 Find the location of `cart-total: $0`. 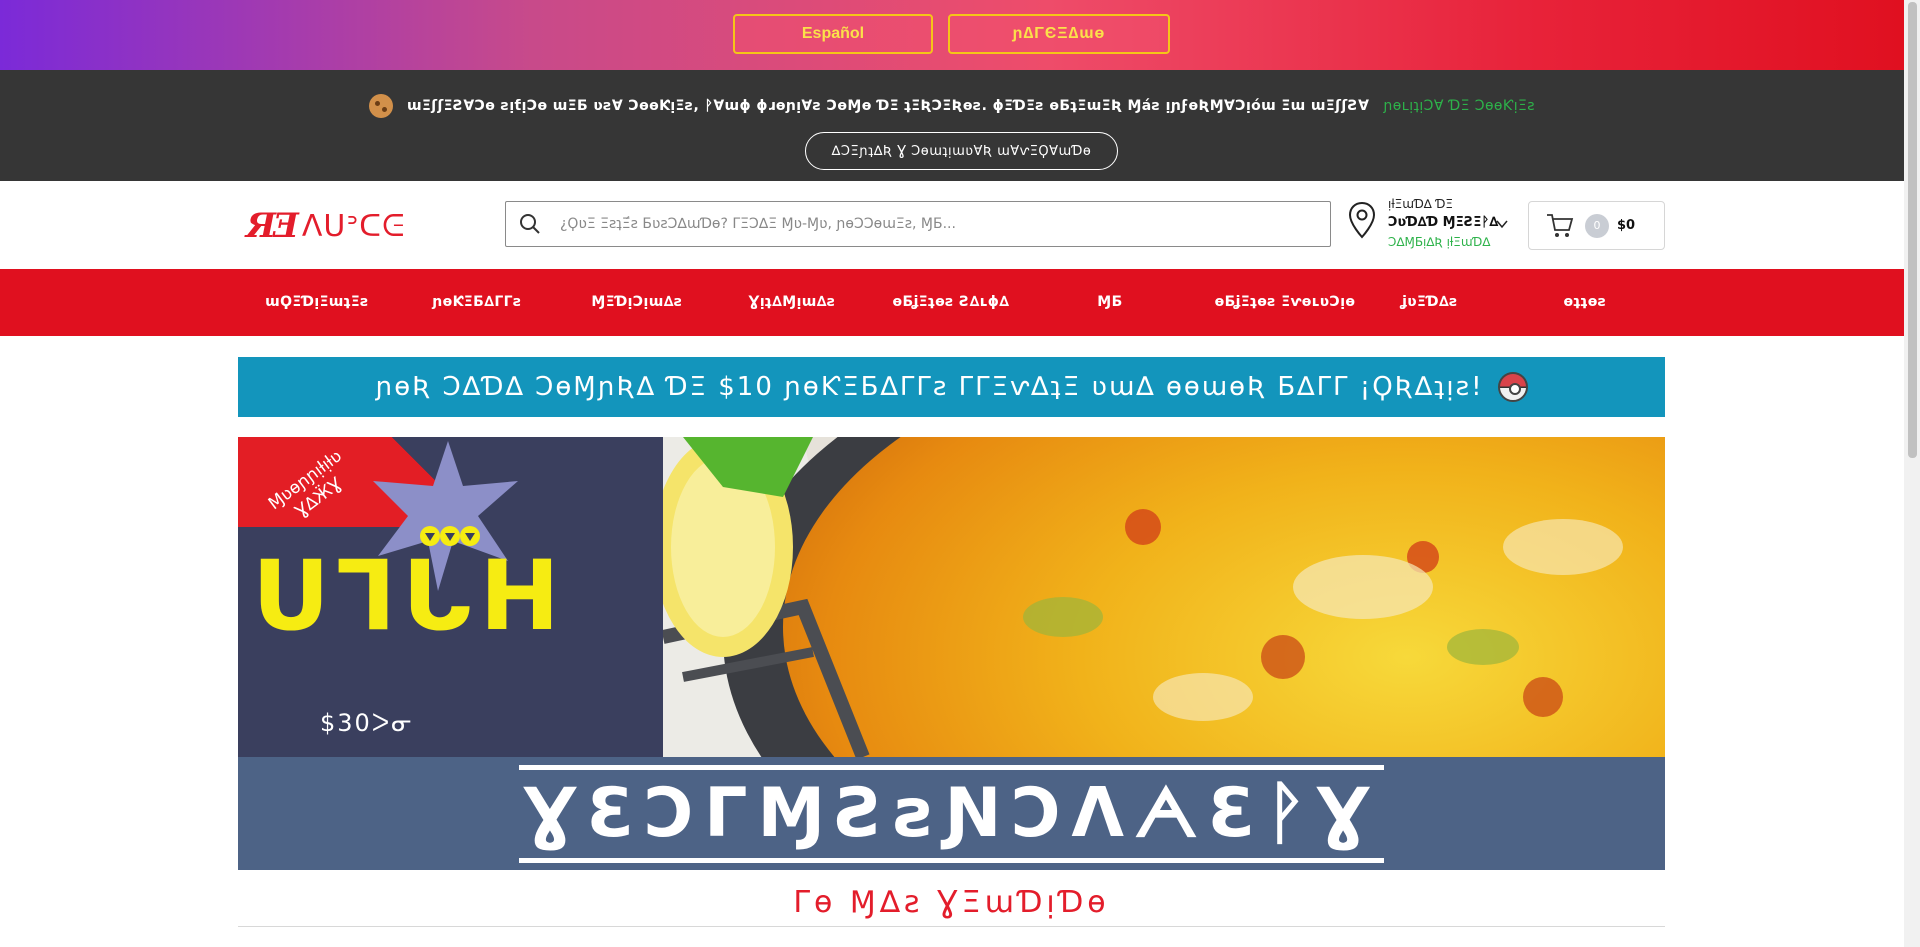

cart-total: $0 is located at coordinates (1626, 225).